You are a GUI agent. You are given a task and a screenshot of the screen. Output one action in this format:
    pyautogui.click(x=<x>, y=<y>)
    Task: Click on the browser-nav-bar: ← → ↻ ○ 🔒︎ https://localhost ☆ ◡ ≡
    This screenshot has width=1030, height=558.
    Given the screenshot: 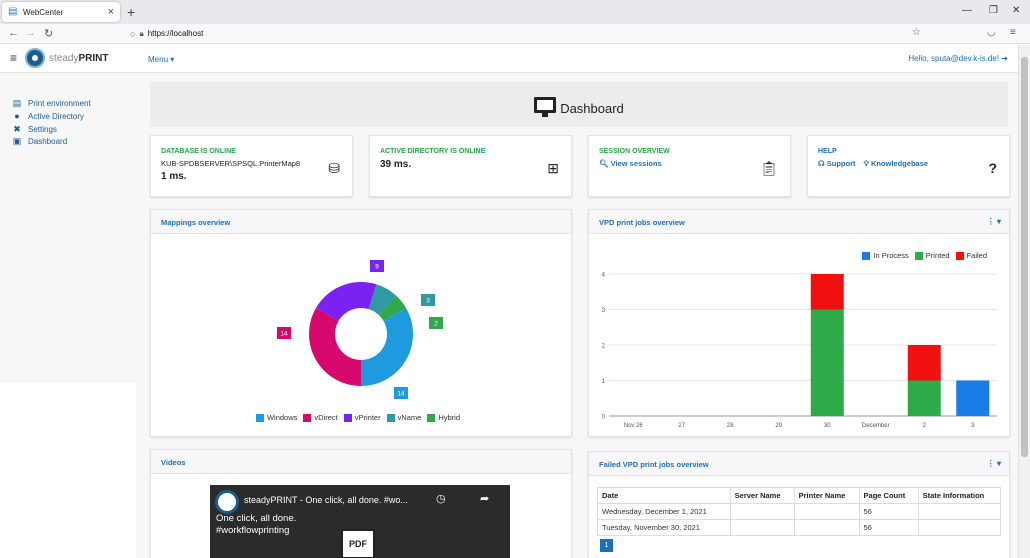 What is the action you would take?
    pyautogui.click(x=515, y=34)
    